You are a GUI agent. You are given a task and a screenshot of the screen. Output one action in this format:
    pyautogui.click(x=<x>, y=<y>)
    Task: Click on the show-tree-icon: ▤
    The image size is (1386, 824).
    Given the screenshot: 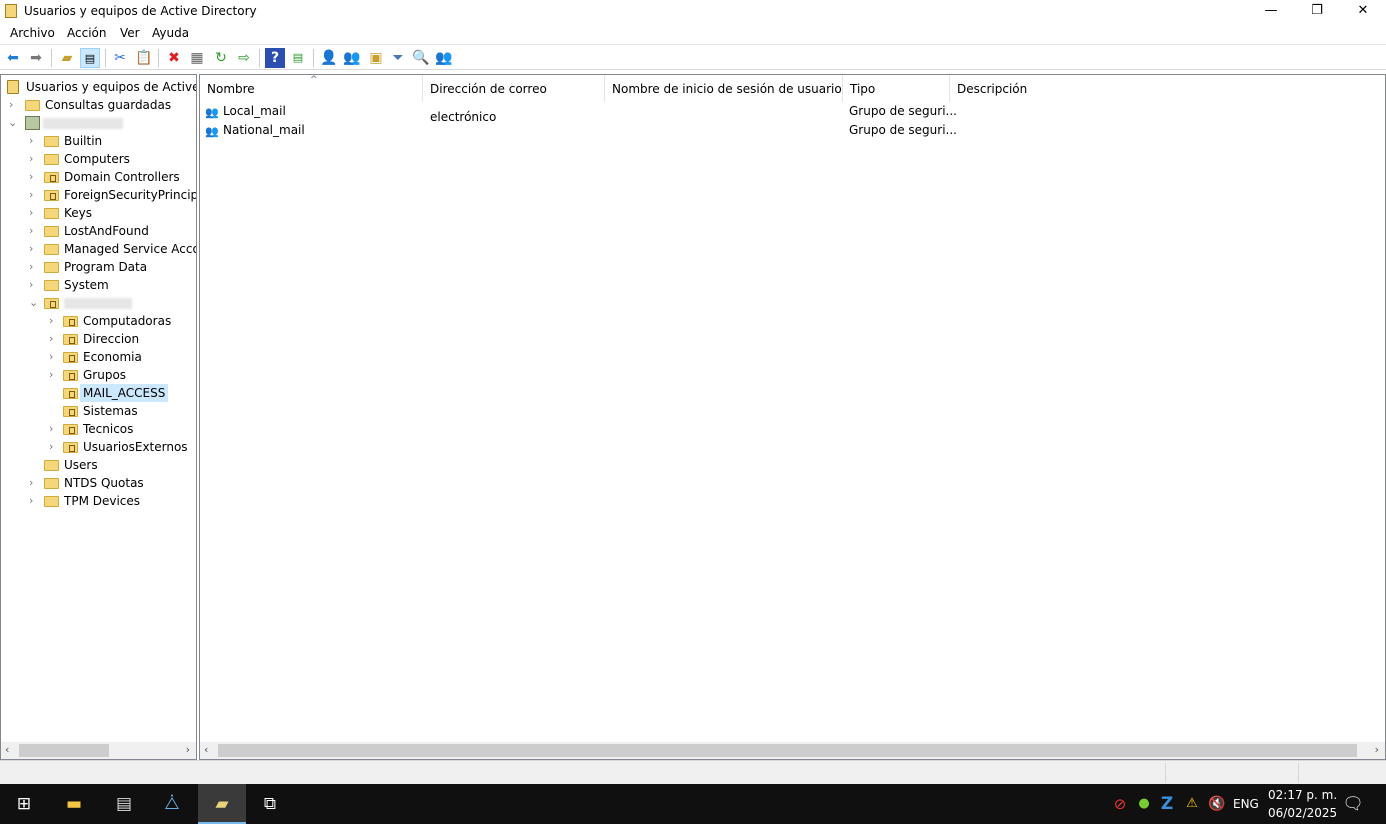 What is the action you would take?
    pyautogui.click(x=90, y=58)
    